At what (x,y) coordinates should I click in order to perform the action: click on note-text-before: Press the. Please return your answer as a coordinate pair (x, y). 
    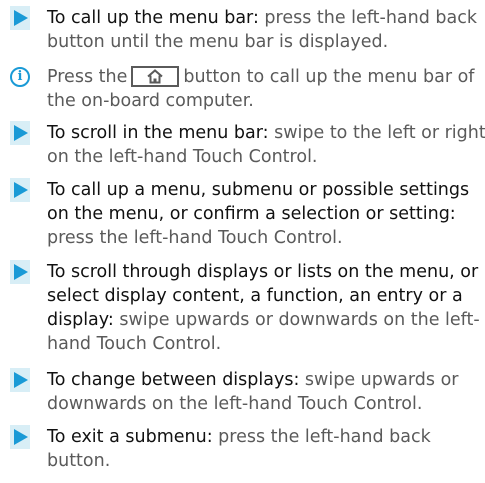
    Looking at the image, I should click on (87, 77).